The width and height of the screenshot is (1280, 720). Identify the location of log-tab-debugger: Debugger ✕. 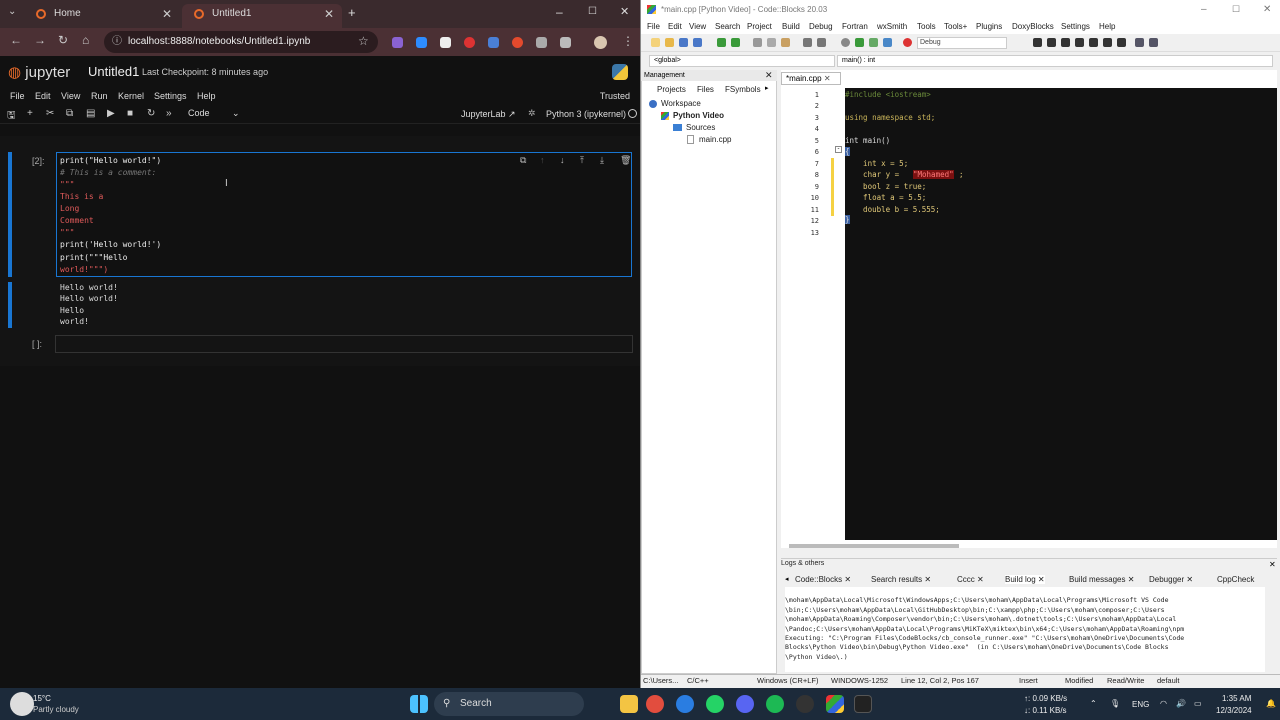
(1171, 579).